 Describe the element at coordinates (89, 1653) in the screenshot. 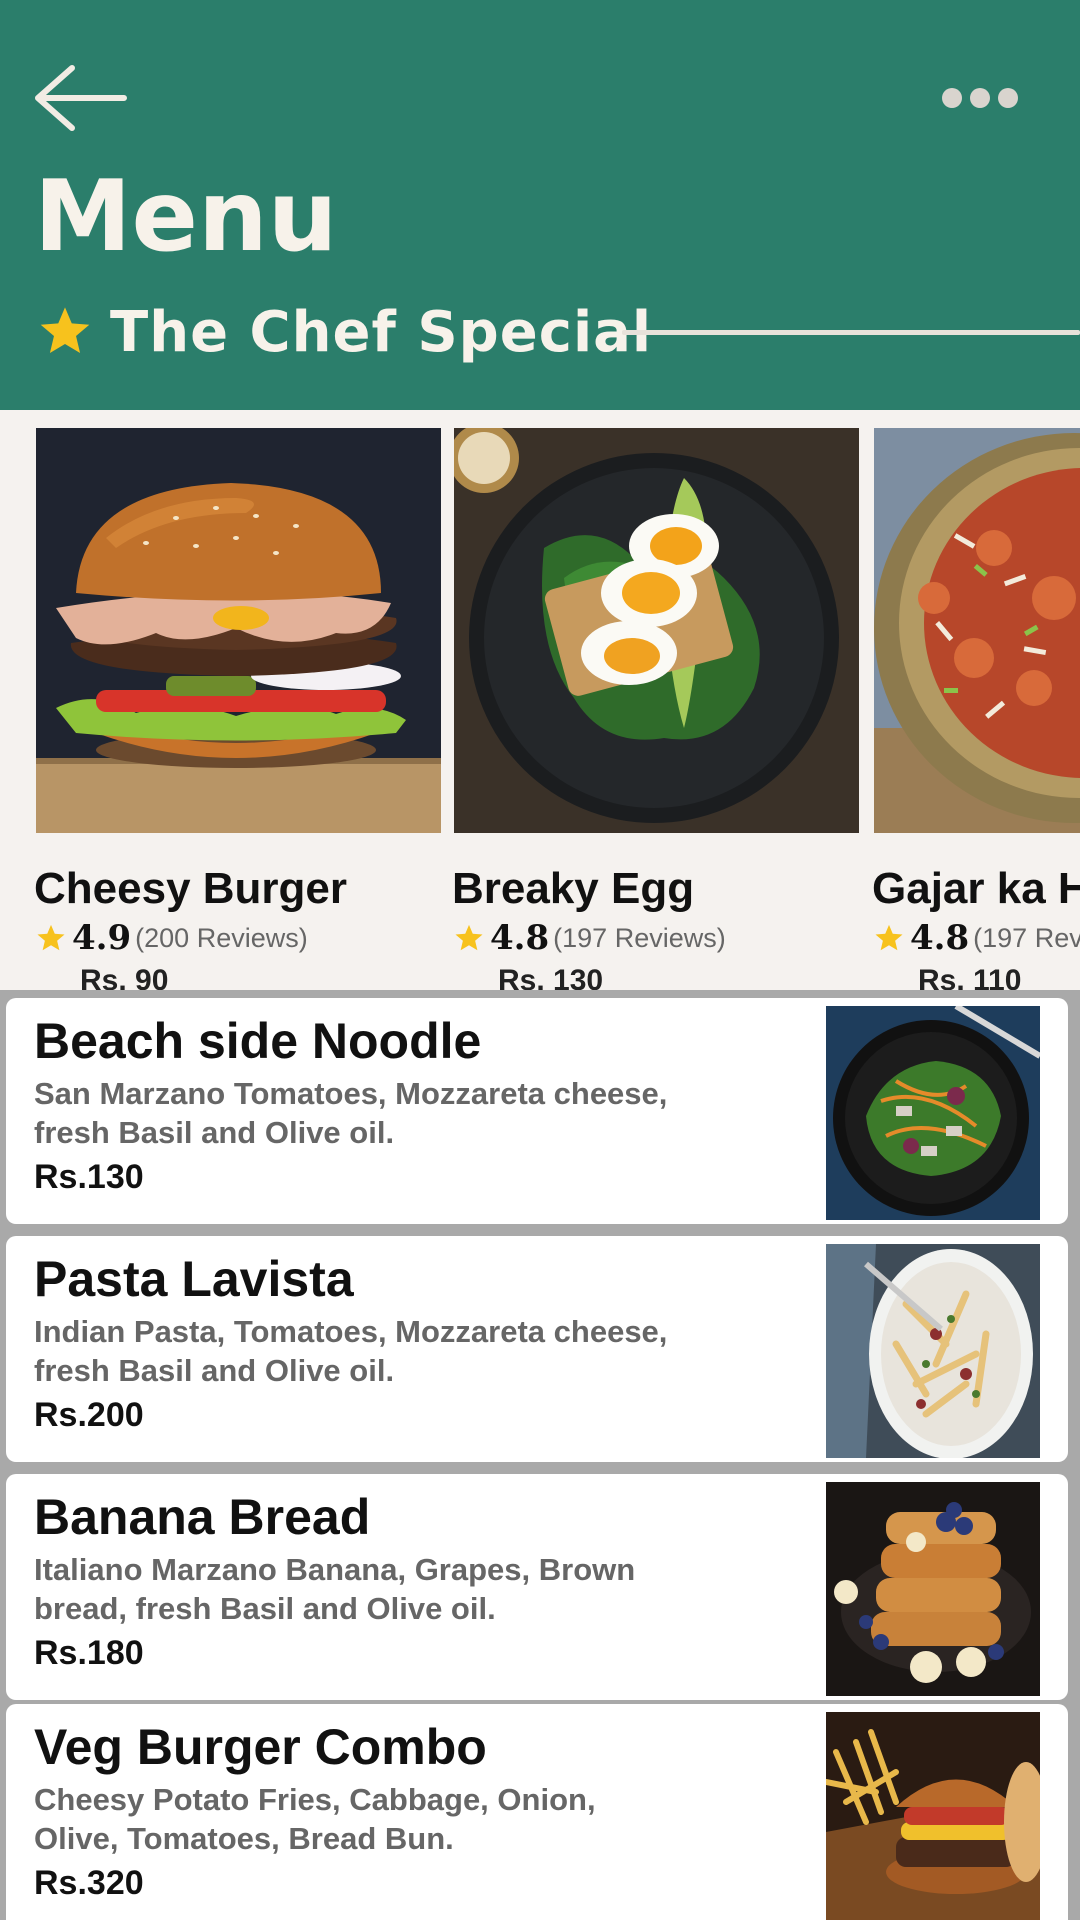

I see `menu-item-price: Rs.180` at that location.